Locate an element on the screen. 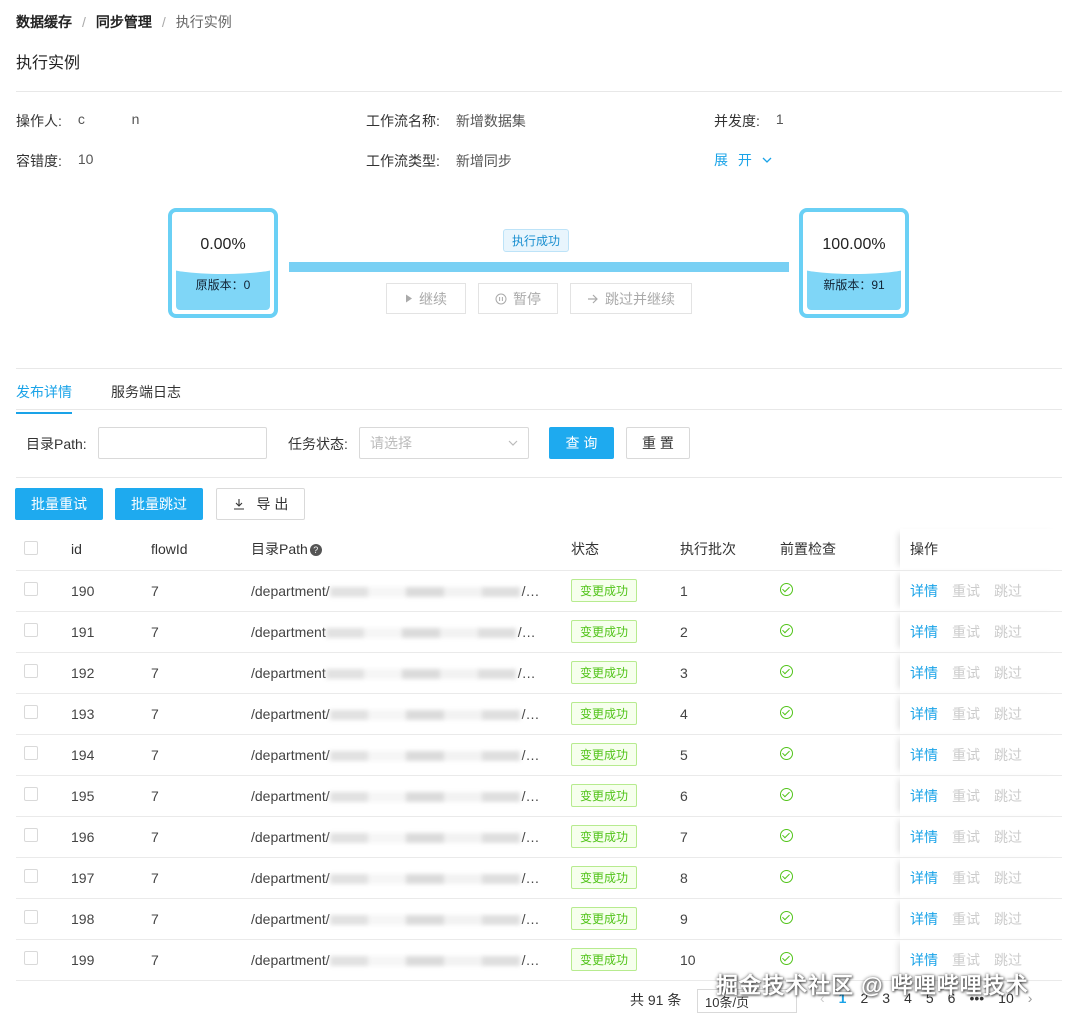 Image resolution: width=1078 pixels, height=1025 pixels. tab-publish-details: 发布详情 is located at coordinates (44, 398).